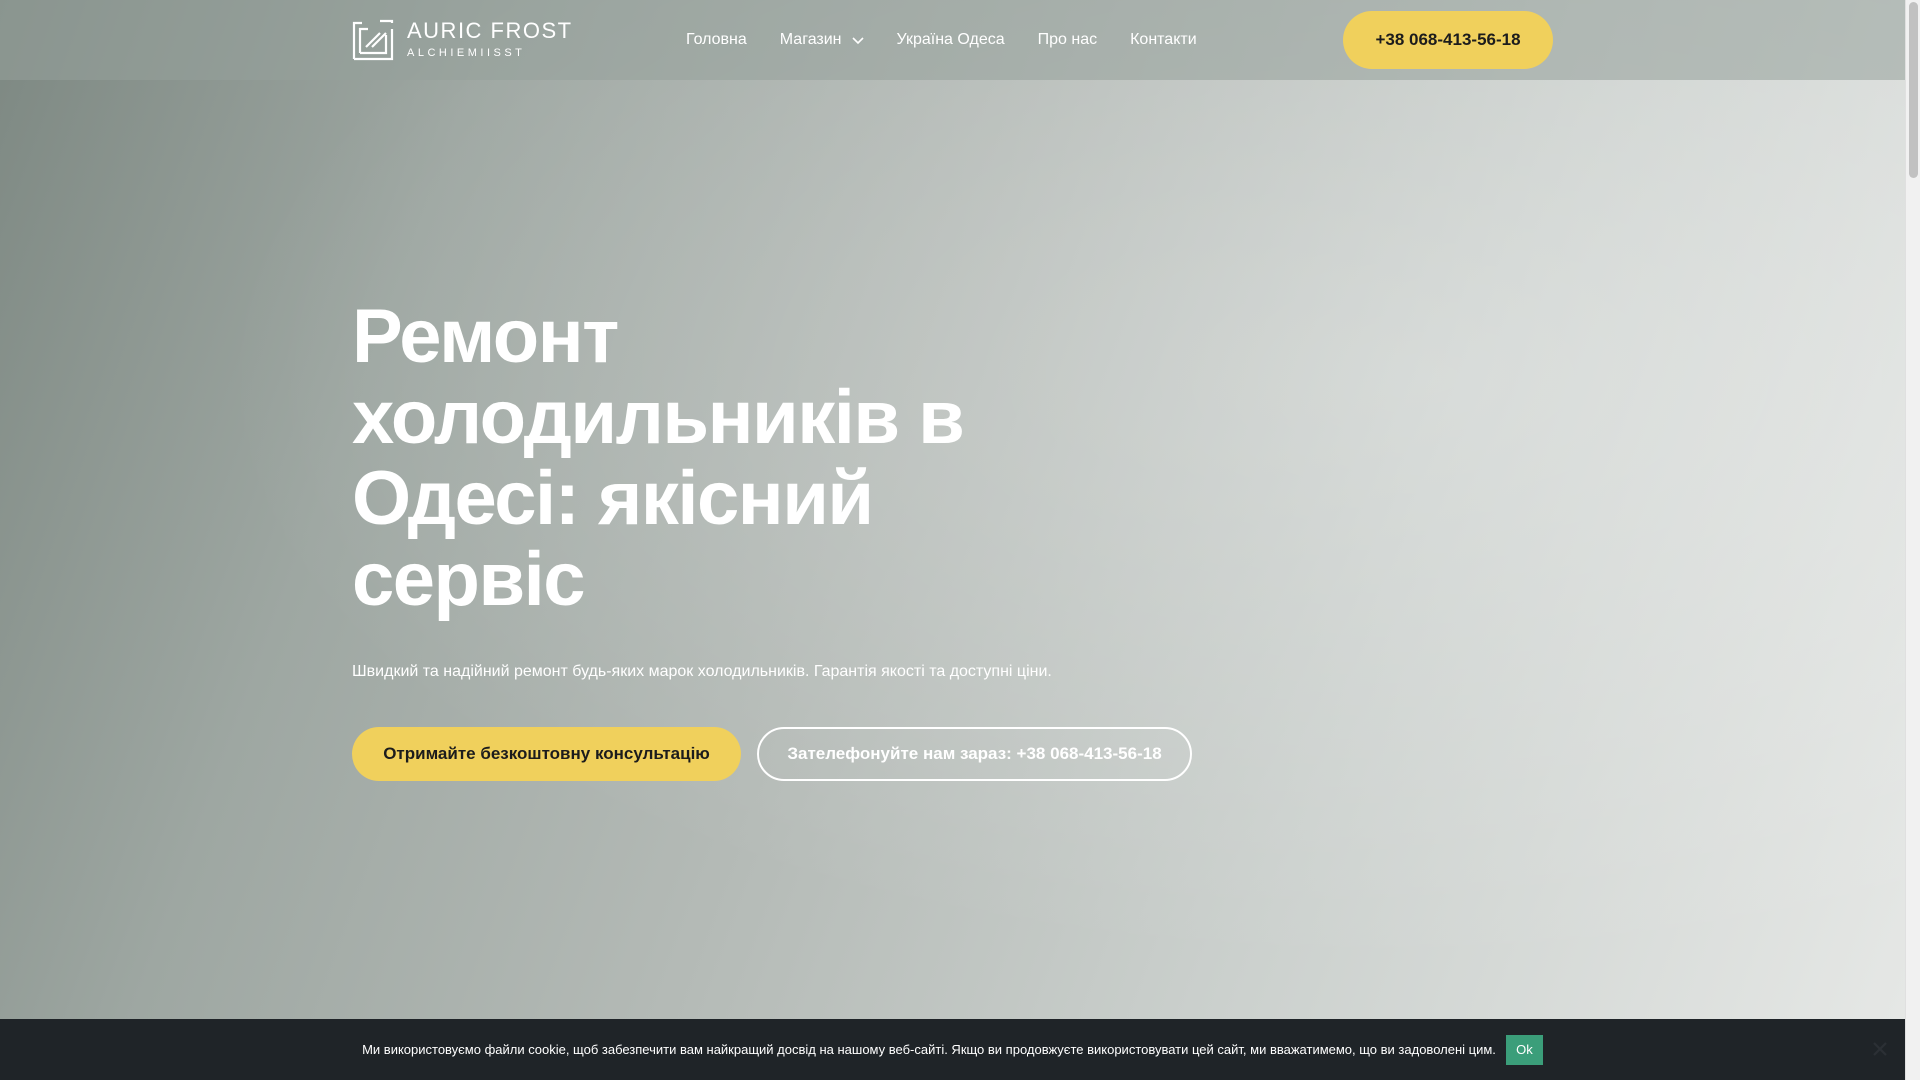 The height and width of the screenshot is (1080, 1920). What do you see at coordinates (466, 53) in the screenshot?
I see `brand-tagline: ALCHIEMIISST` at bounding box center [466, 53].